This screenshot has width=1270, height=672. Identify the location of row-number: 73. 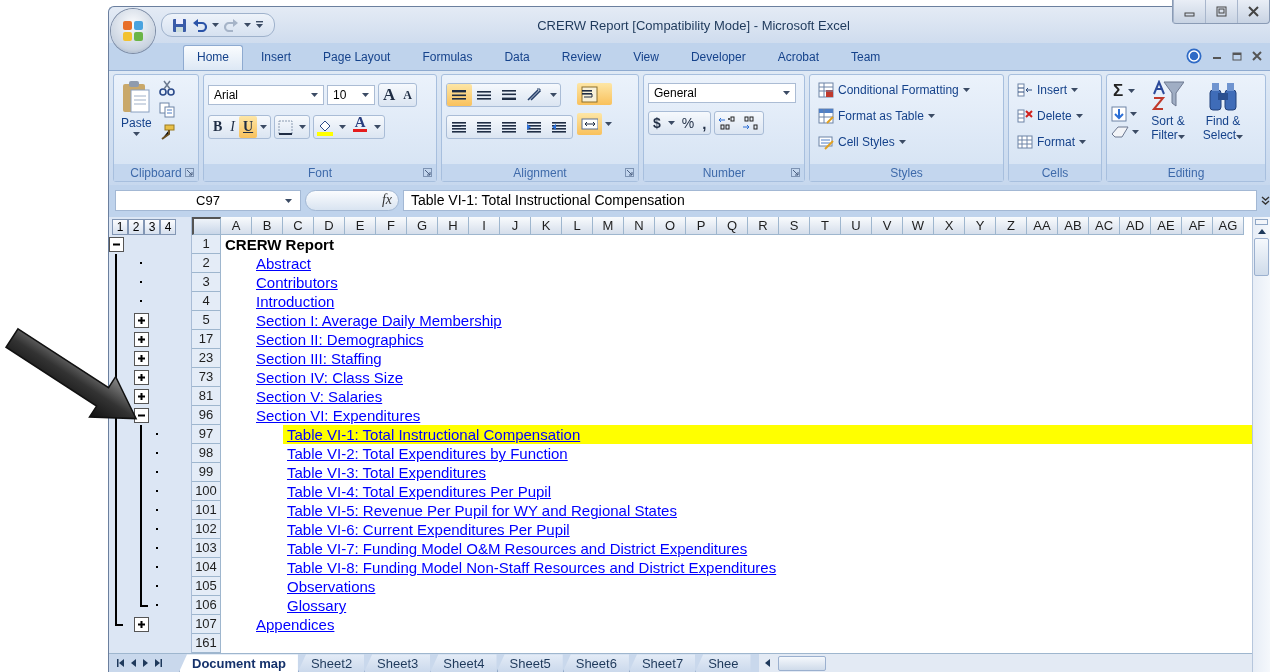
(206, 378).